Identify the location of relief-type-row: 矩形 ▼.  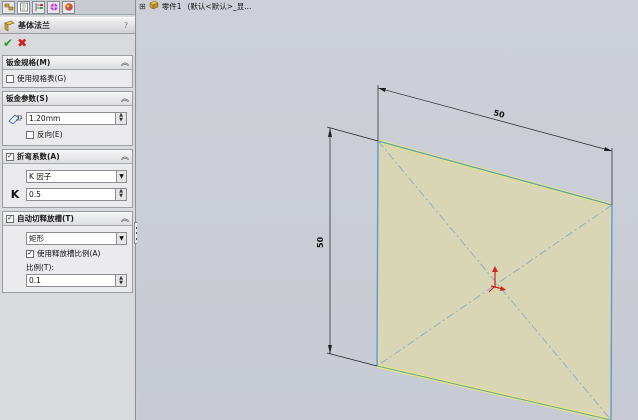
(67, 238).